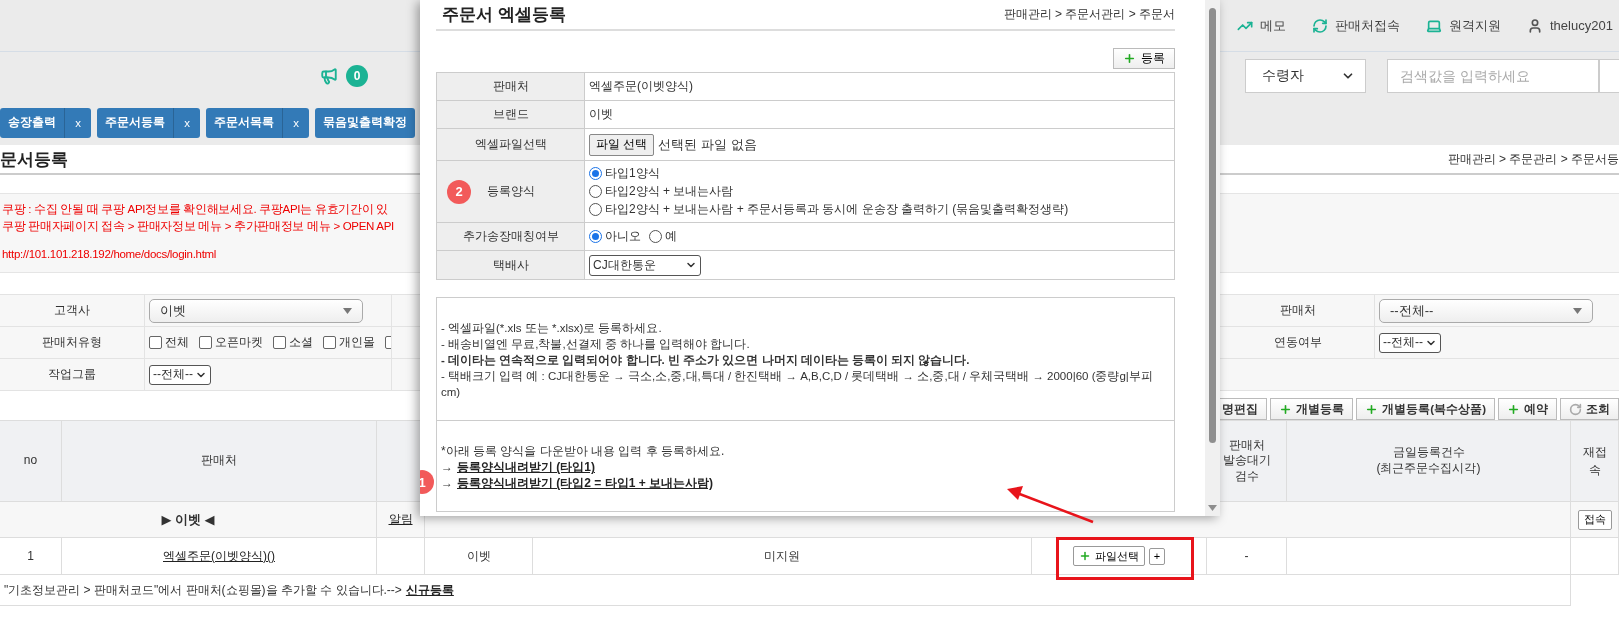 The width and height of the screenshot is (1619, 633). I want to click on connect-button: 접속, so click(1594, 519).